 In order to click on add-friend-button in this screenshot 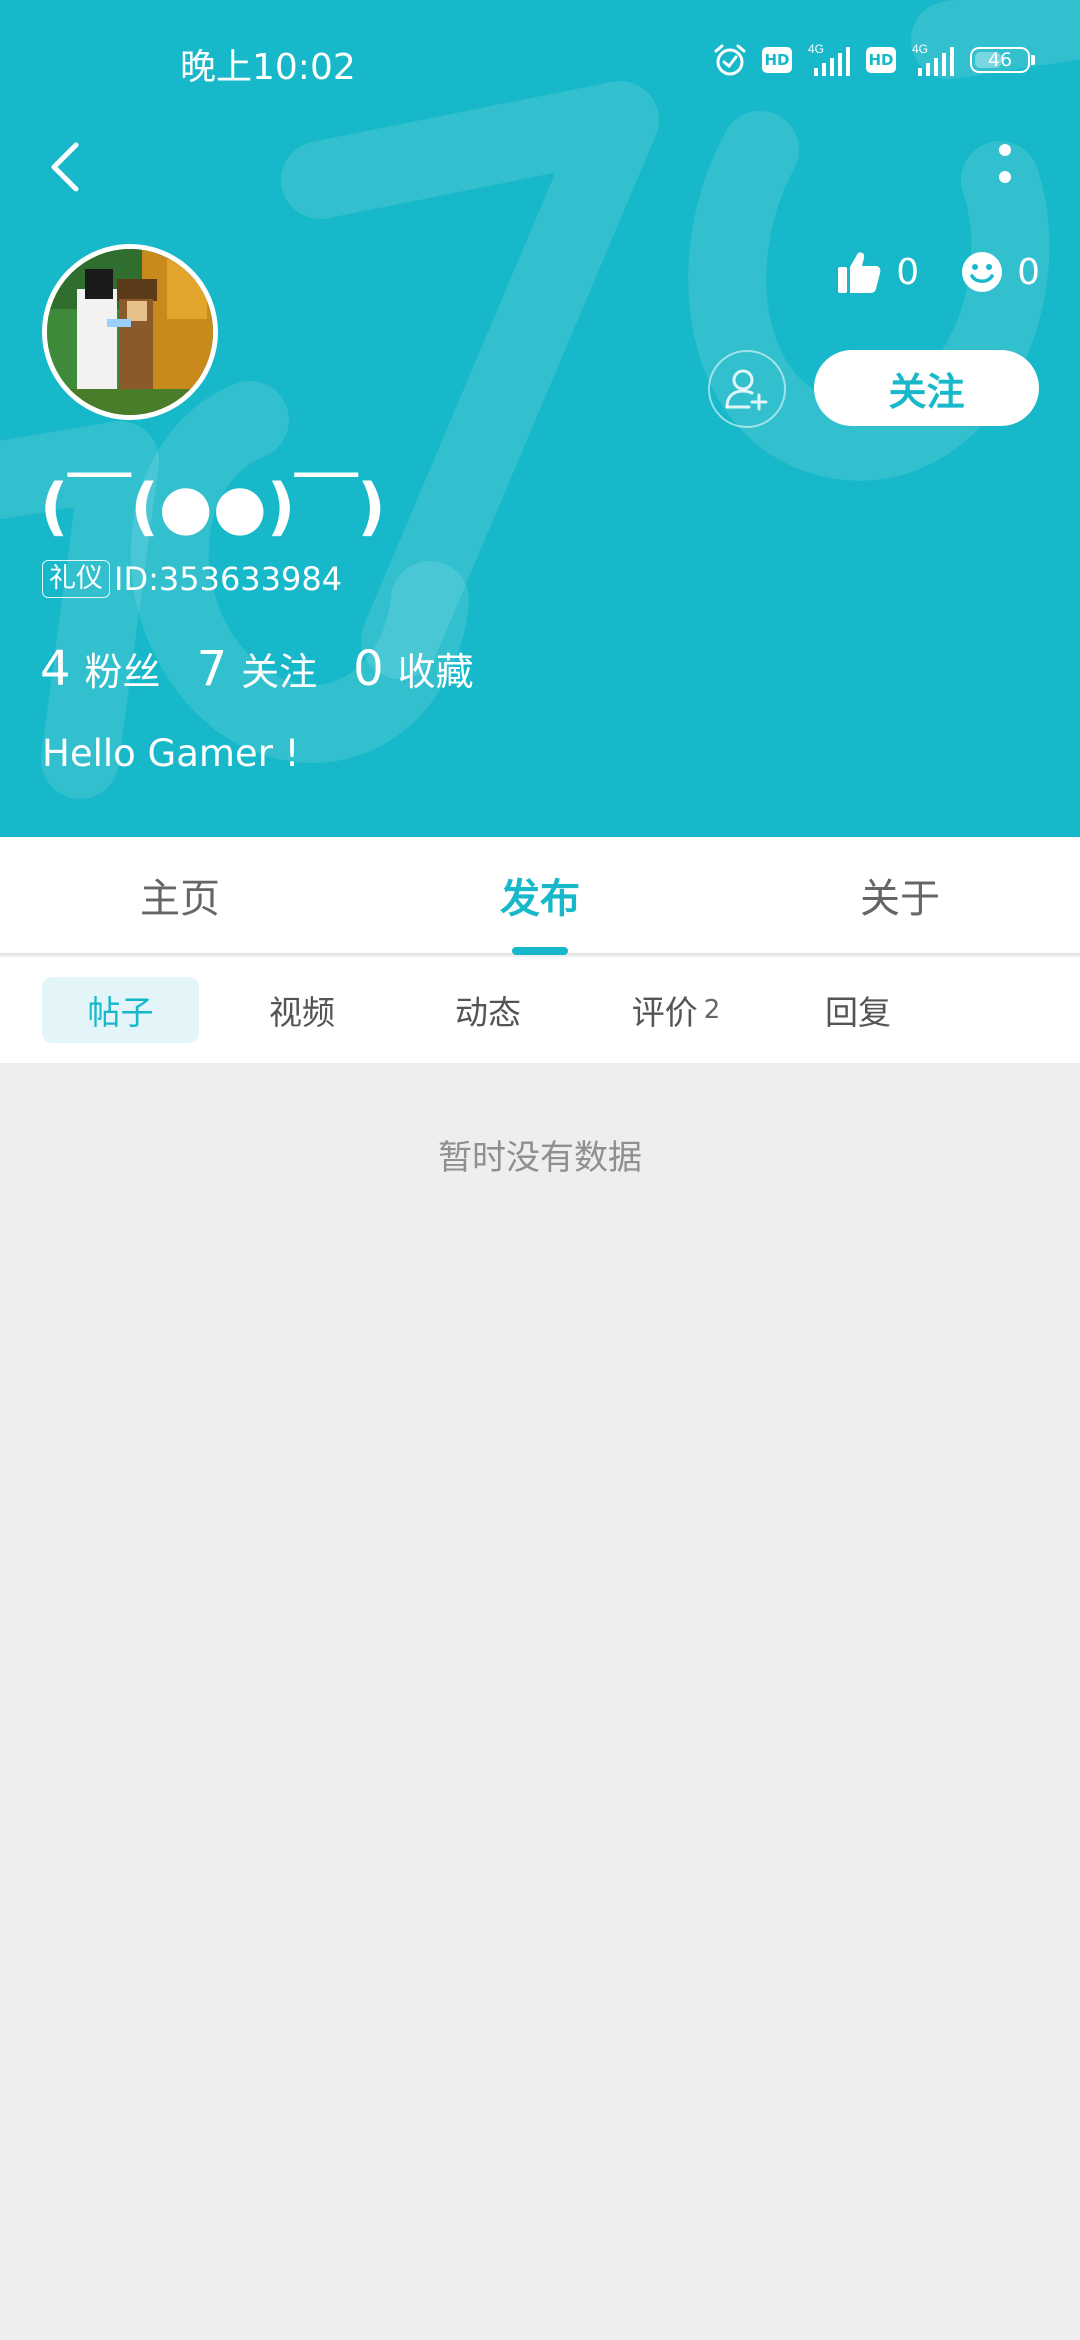, I will do `click(747, 389)`.